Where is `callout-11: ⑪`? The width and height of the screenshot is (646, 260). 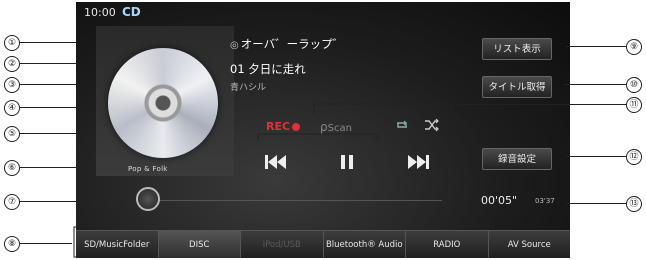
callout-11: ⑪ is located at coordinates (549, 105).